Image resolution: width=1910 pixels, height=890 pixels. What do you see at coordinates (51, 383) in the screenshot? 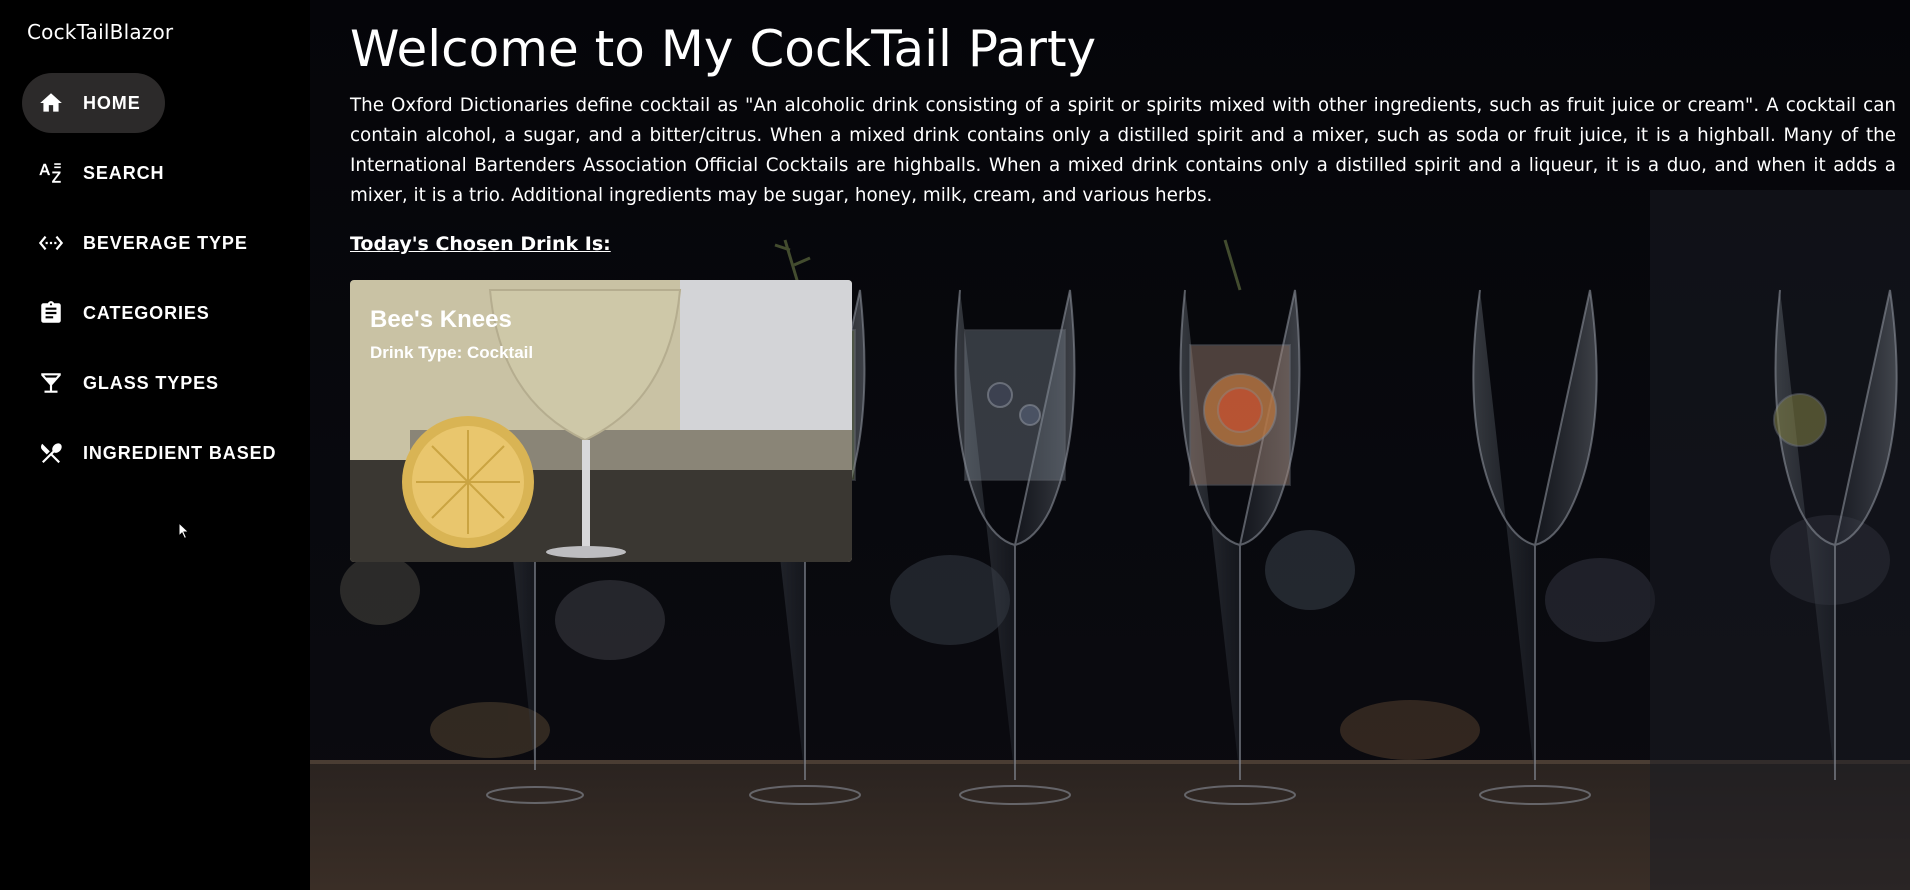
I see `cocktail-glass-icon` at bounding box center [51, 383].